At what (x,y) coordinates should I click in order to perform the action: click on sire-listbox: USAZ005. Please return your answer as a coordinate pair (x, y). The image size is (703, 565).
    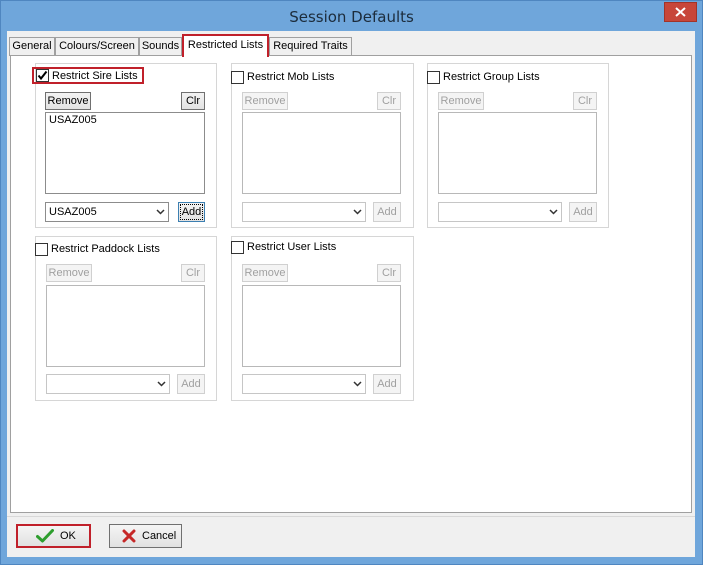
    Looking at the image, I should click on (125, 153).